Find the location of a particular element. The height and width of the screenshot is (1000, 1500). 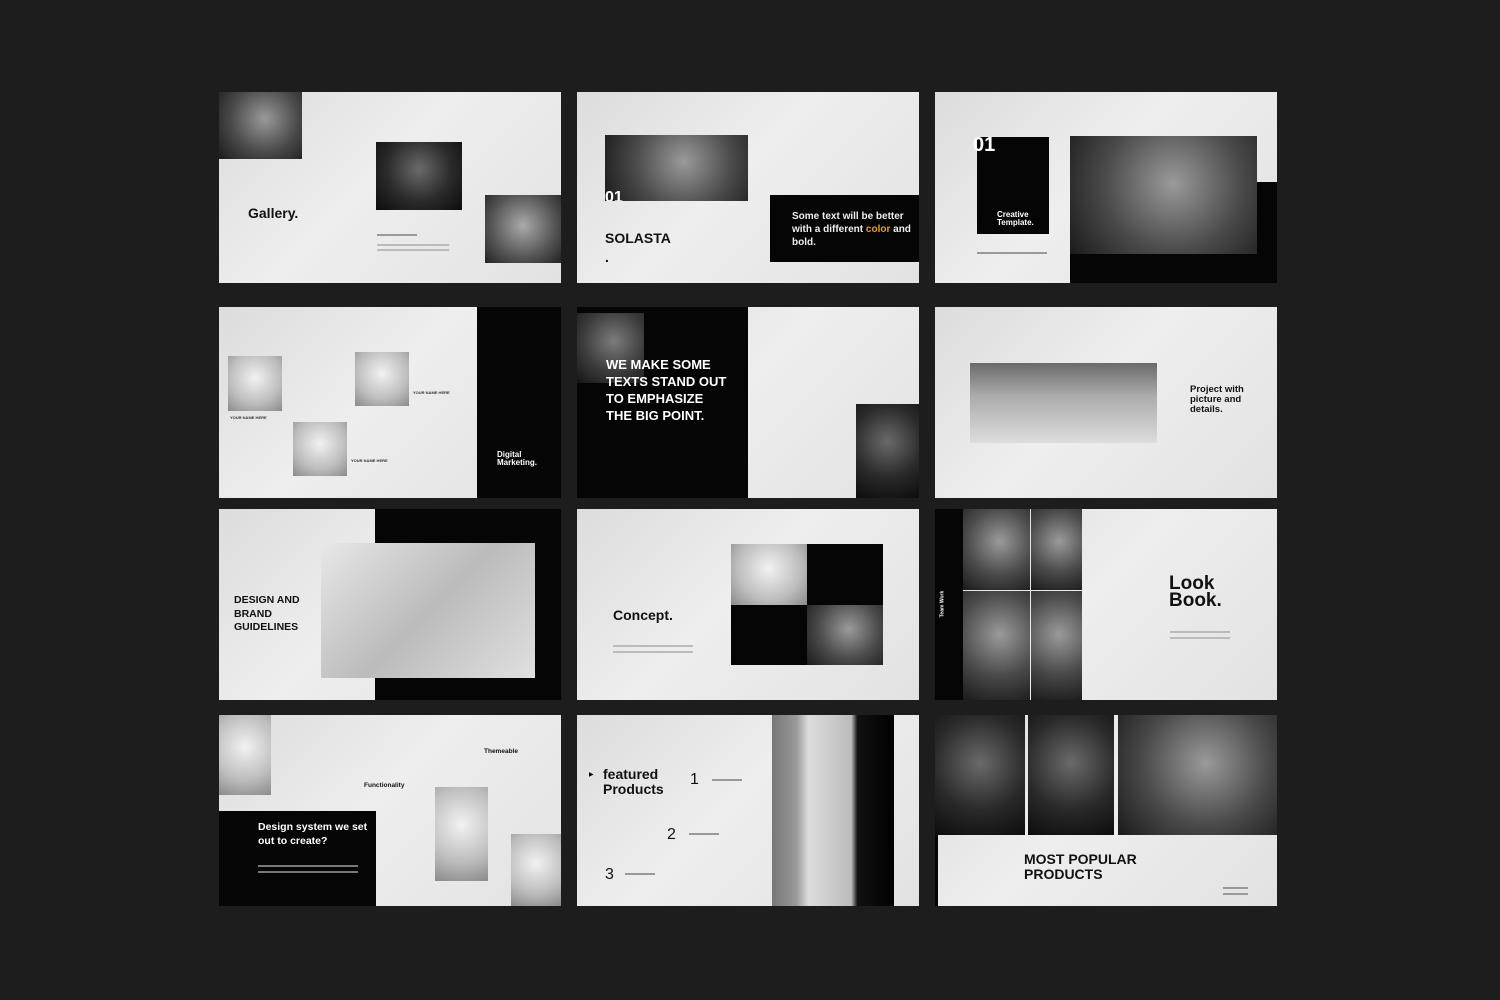

slide-gallery: Gallery. is located at coordinates (390, 187).